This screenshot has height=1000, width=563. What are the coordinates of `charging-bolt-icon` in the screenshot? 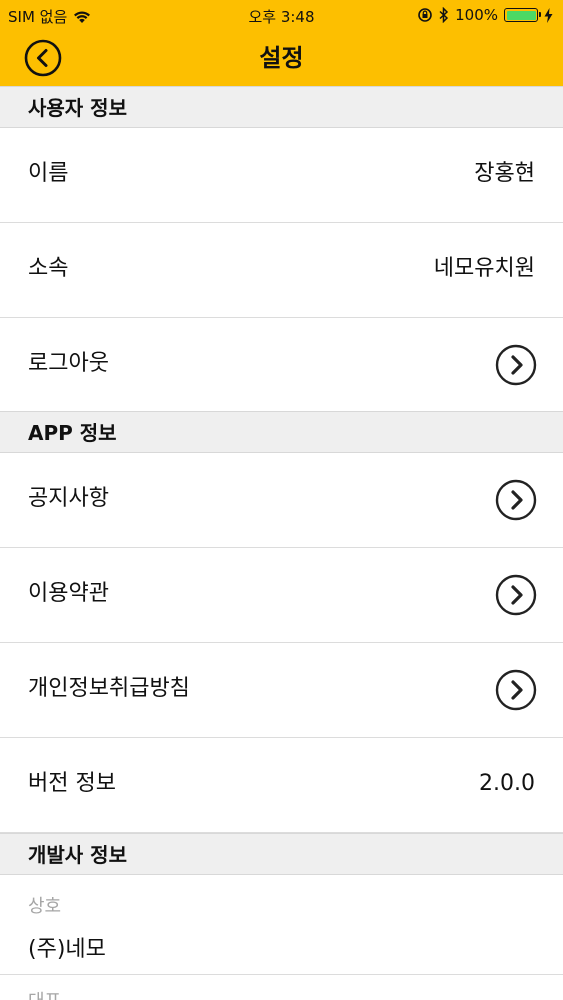 It's located at (548, 15).